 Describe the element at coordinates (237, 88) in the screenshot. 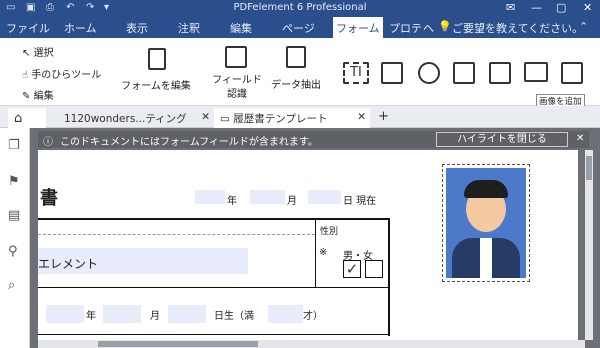

I see `field-recognition-button: フィールド 認識` at that location.